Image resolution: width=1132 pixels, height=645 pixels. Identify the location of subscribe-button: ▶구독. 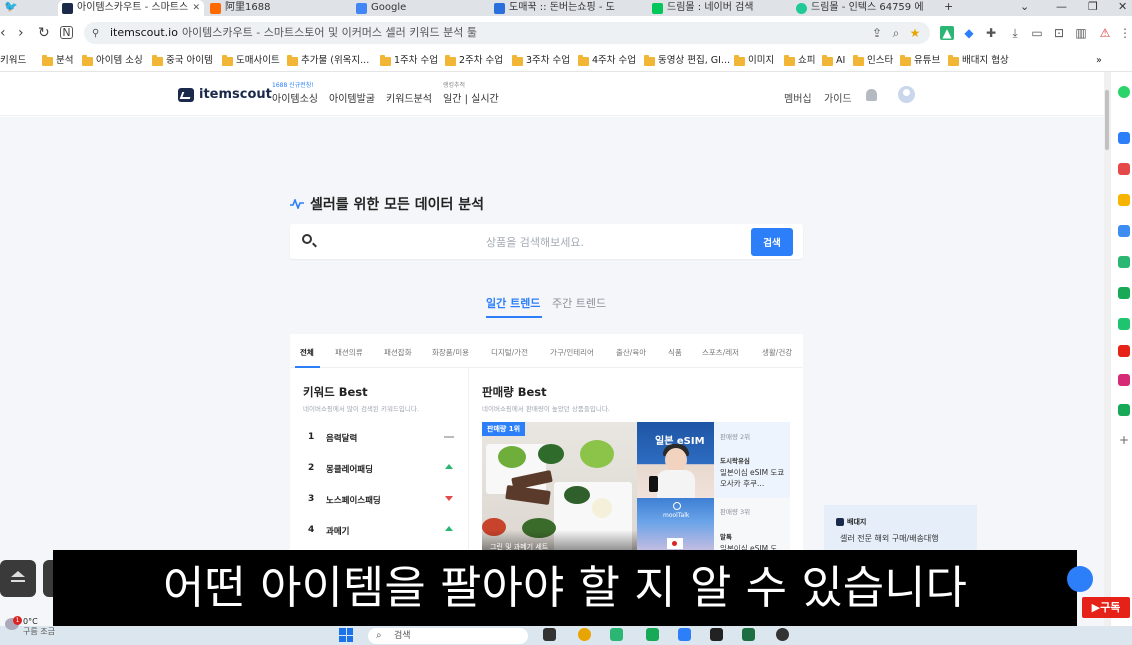
(1106, 607).